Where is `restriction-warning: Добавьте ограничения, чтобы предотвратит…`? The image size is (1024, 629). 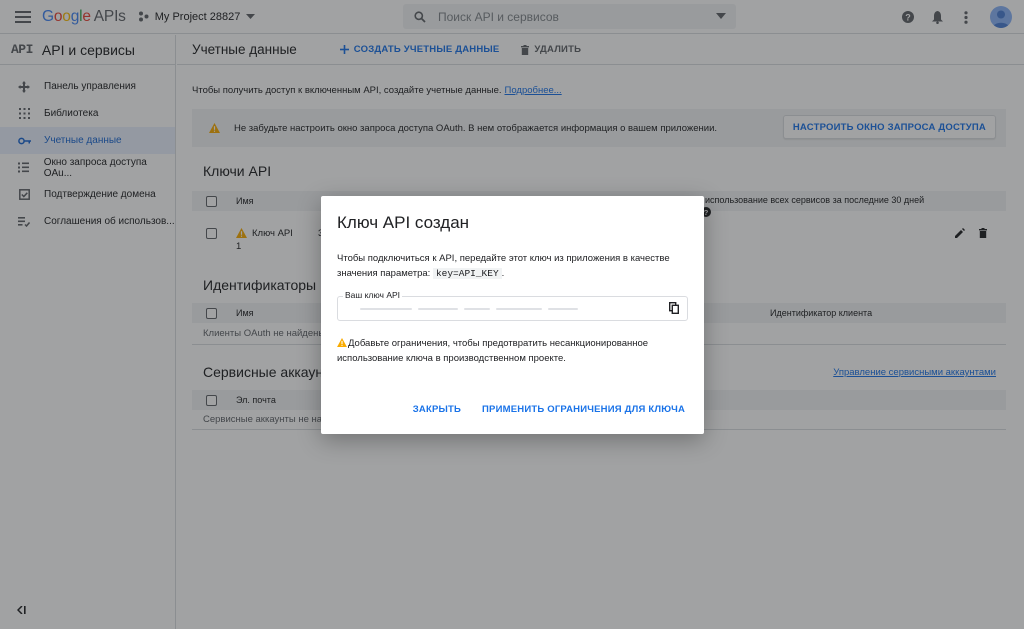
restriction-warning: Добавьте ограничения, чтобы предотвратит… is located at coordinates (493, 351).